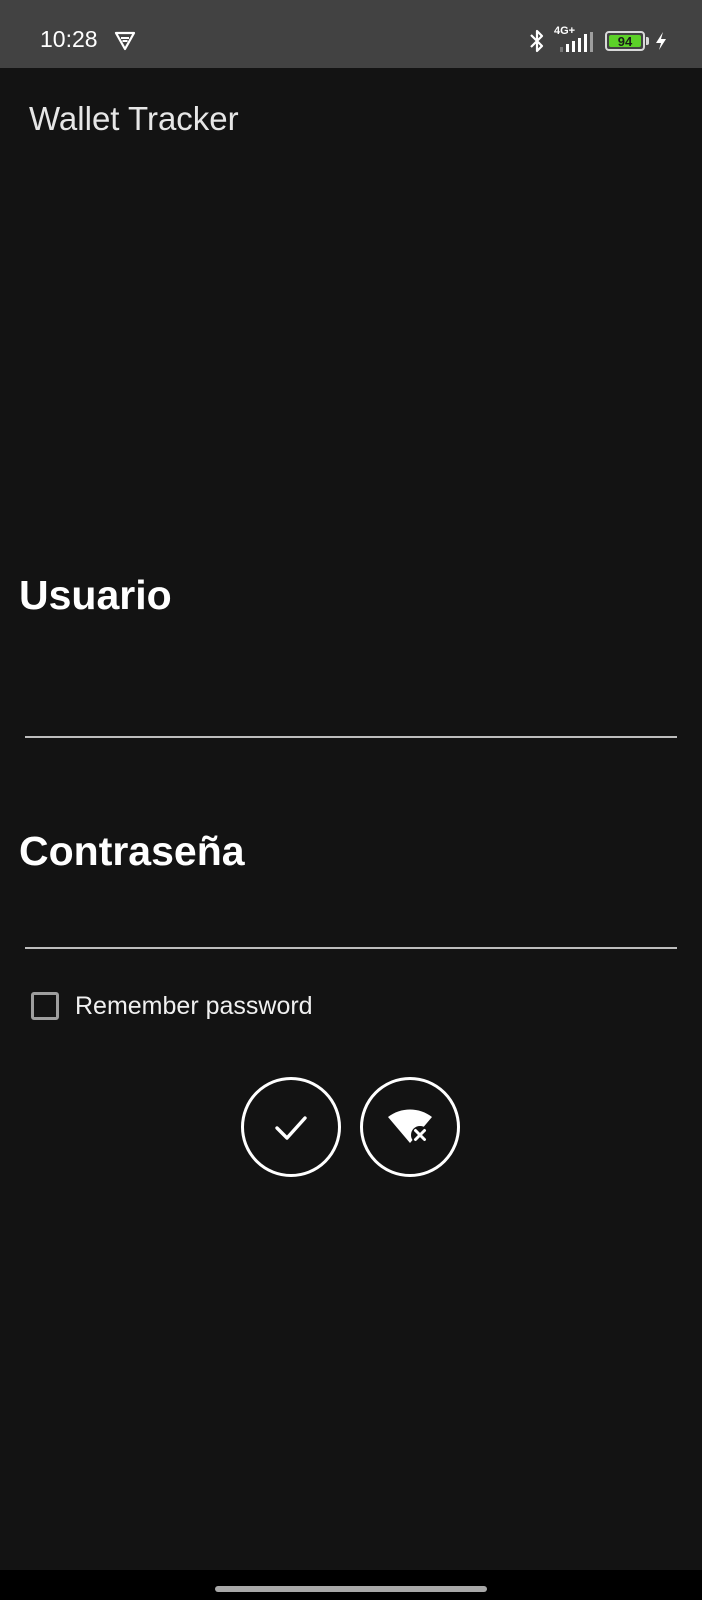 The image size is (702, 1600). Describe the element at coordinates (45, 1006) in the screenshot. I see `remember-password-checkbox` at that location.